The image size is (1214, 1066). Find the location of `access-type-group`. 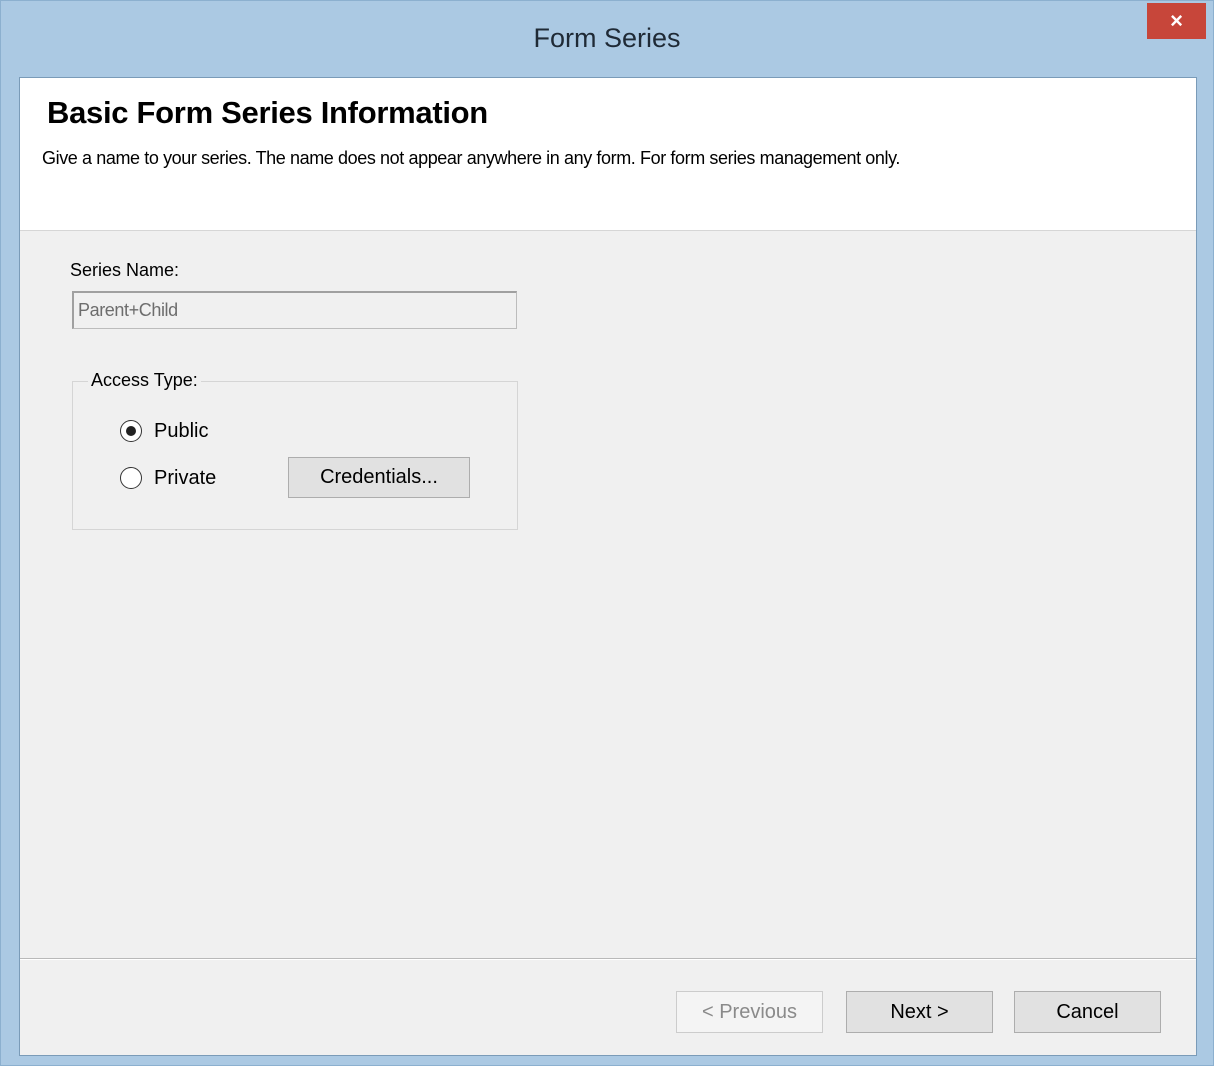

access-type-group is located at coordinates (295, 455).